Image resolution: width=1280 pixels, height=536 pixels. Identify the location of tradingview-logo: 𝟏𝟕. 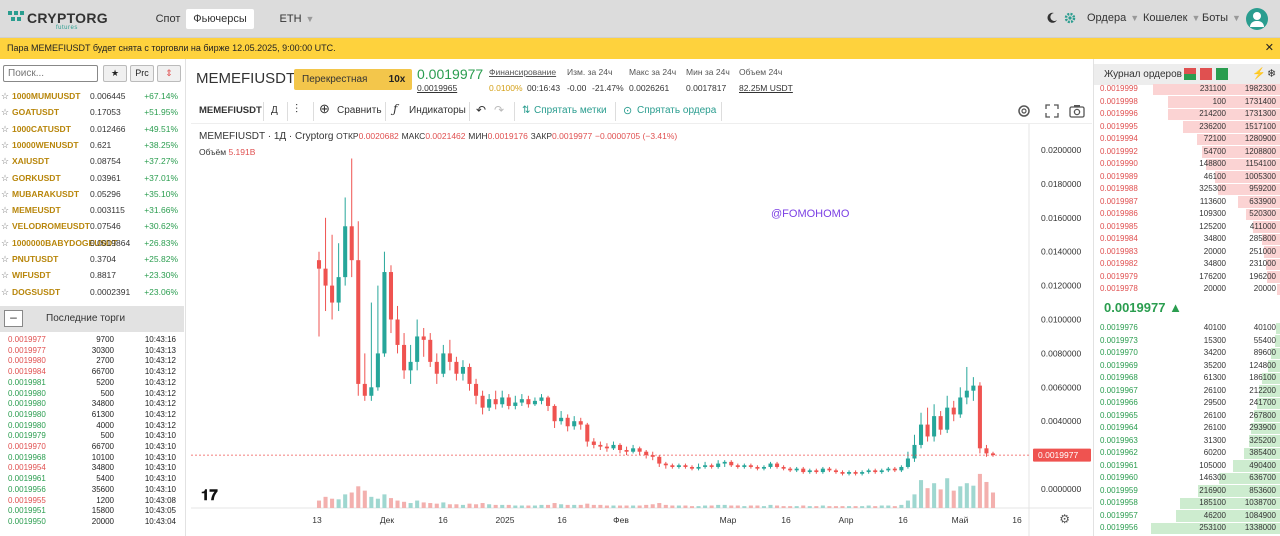
(209, 495).